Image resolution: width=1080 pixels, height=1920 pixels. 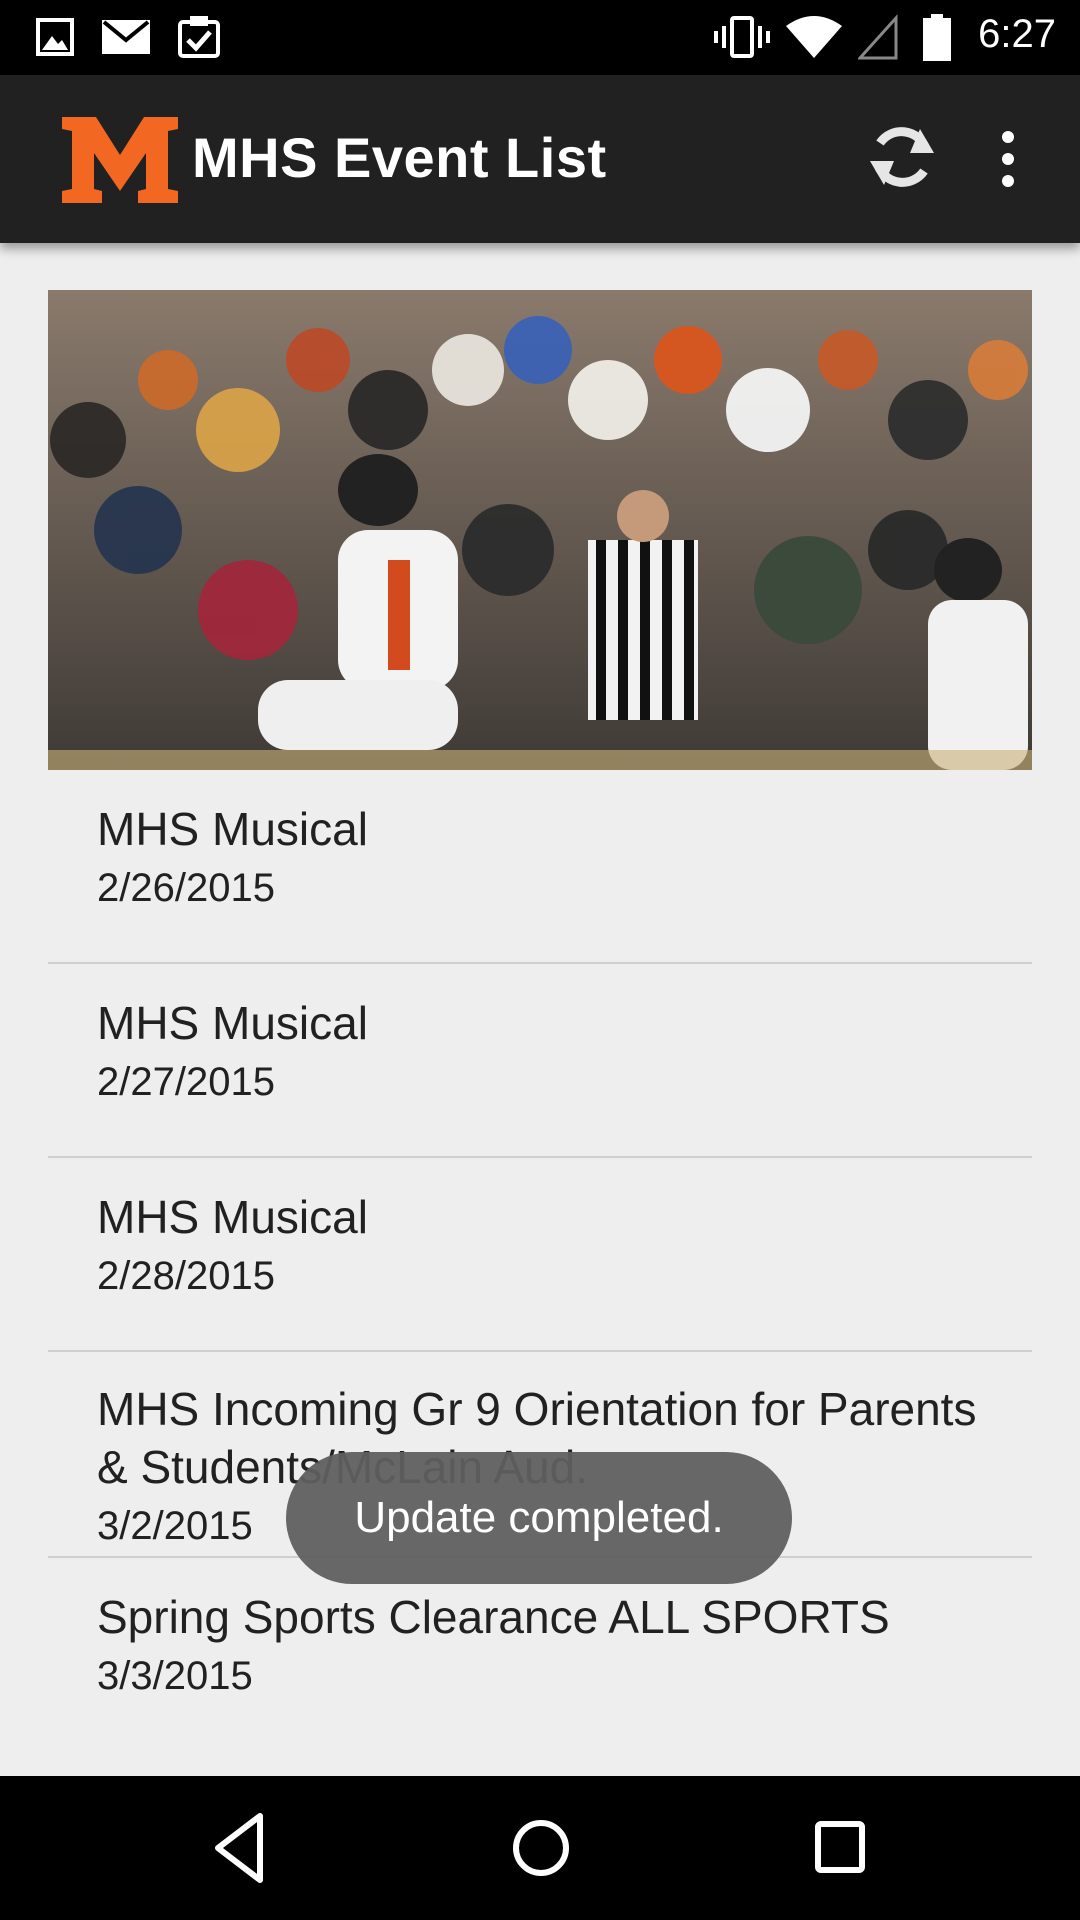 I want to click on app-bar: MHS Event List, so click(x=540, y=159).